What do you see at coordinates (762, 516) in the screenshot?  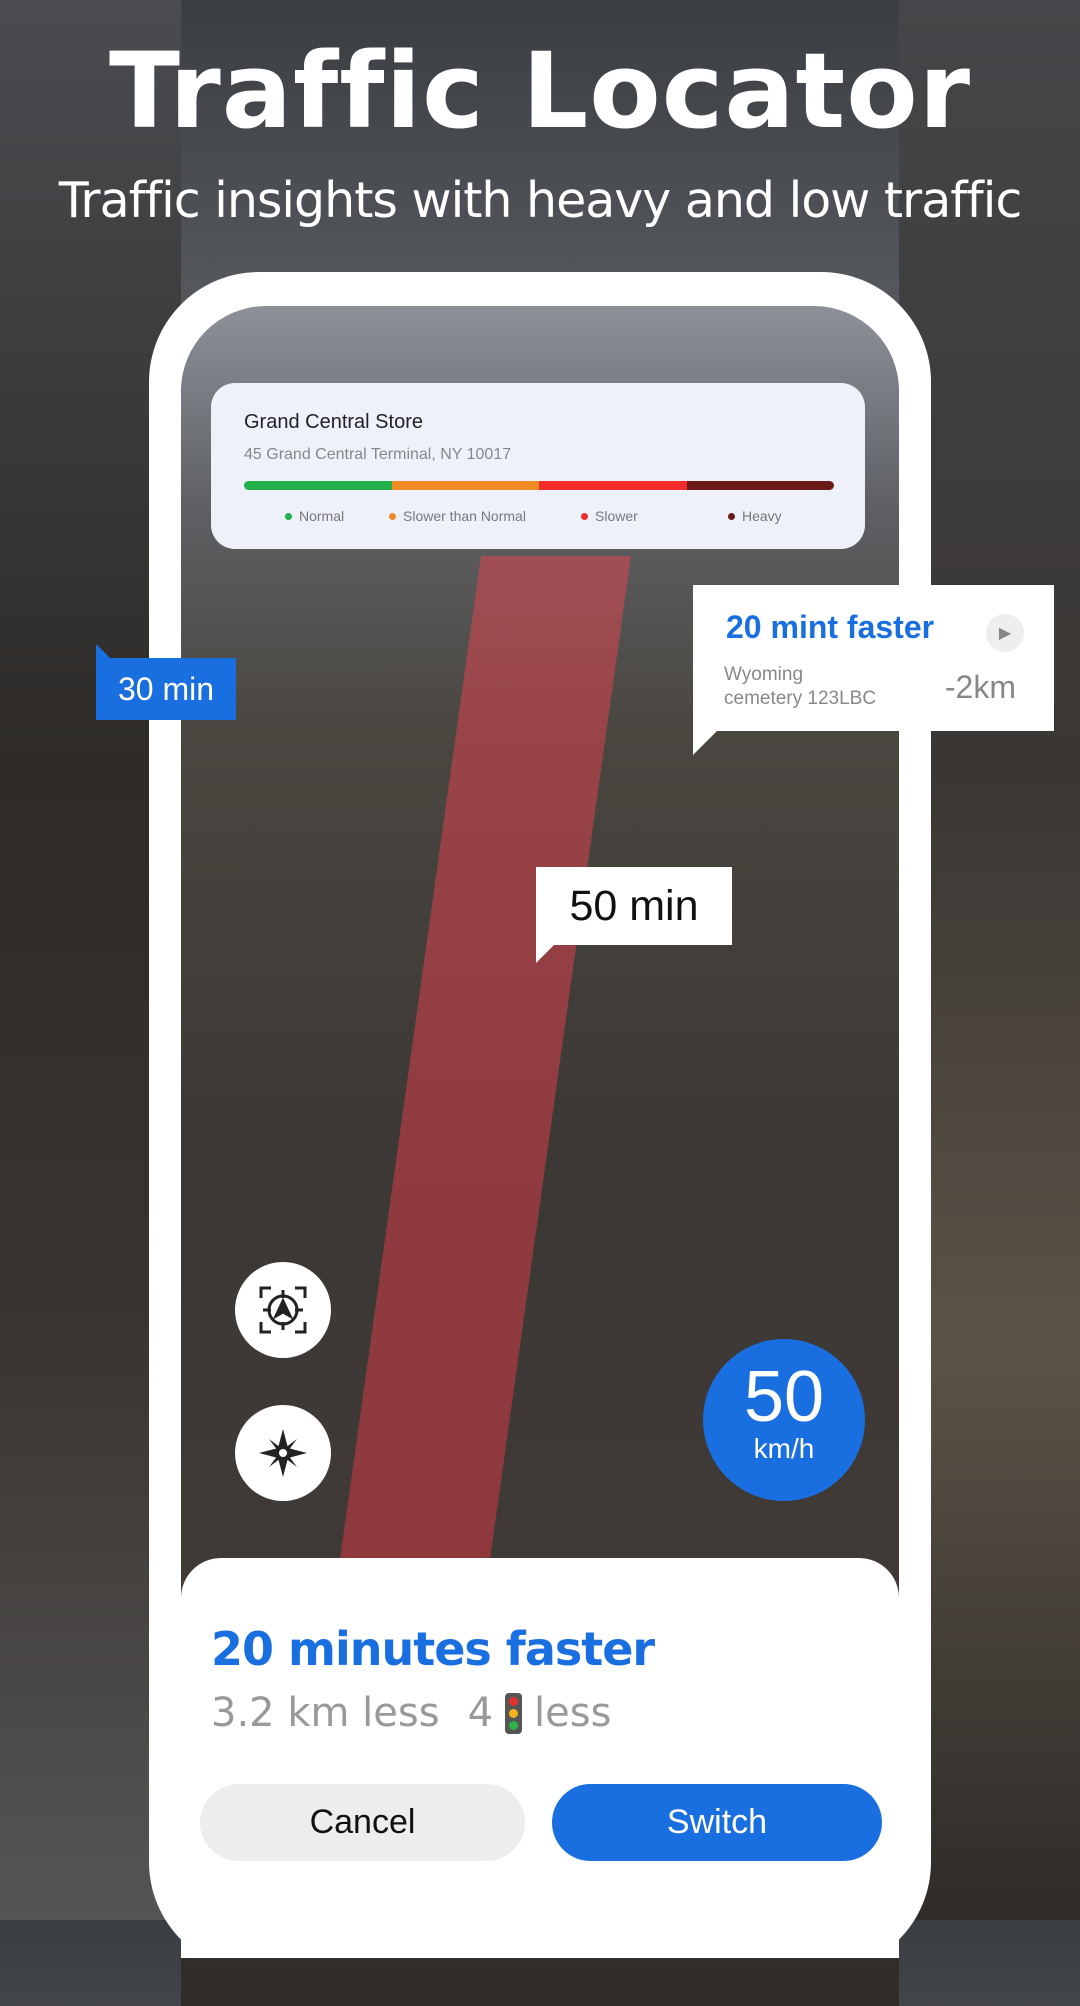 I see `legend-label: Heavy` at bounding box center [762, 516].